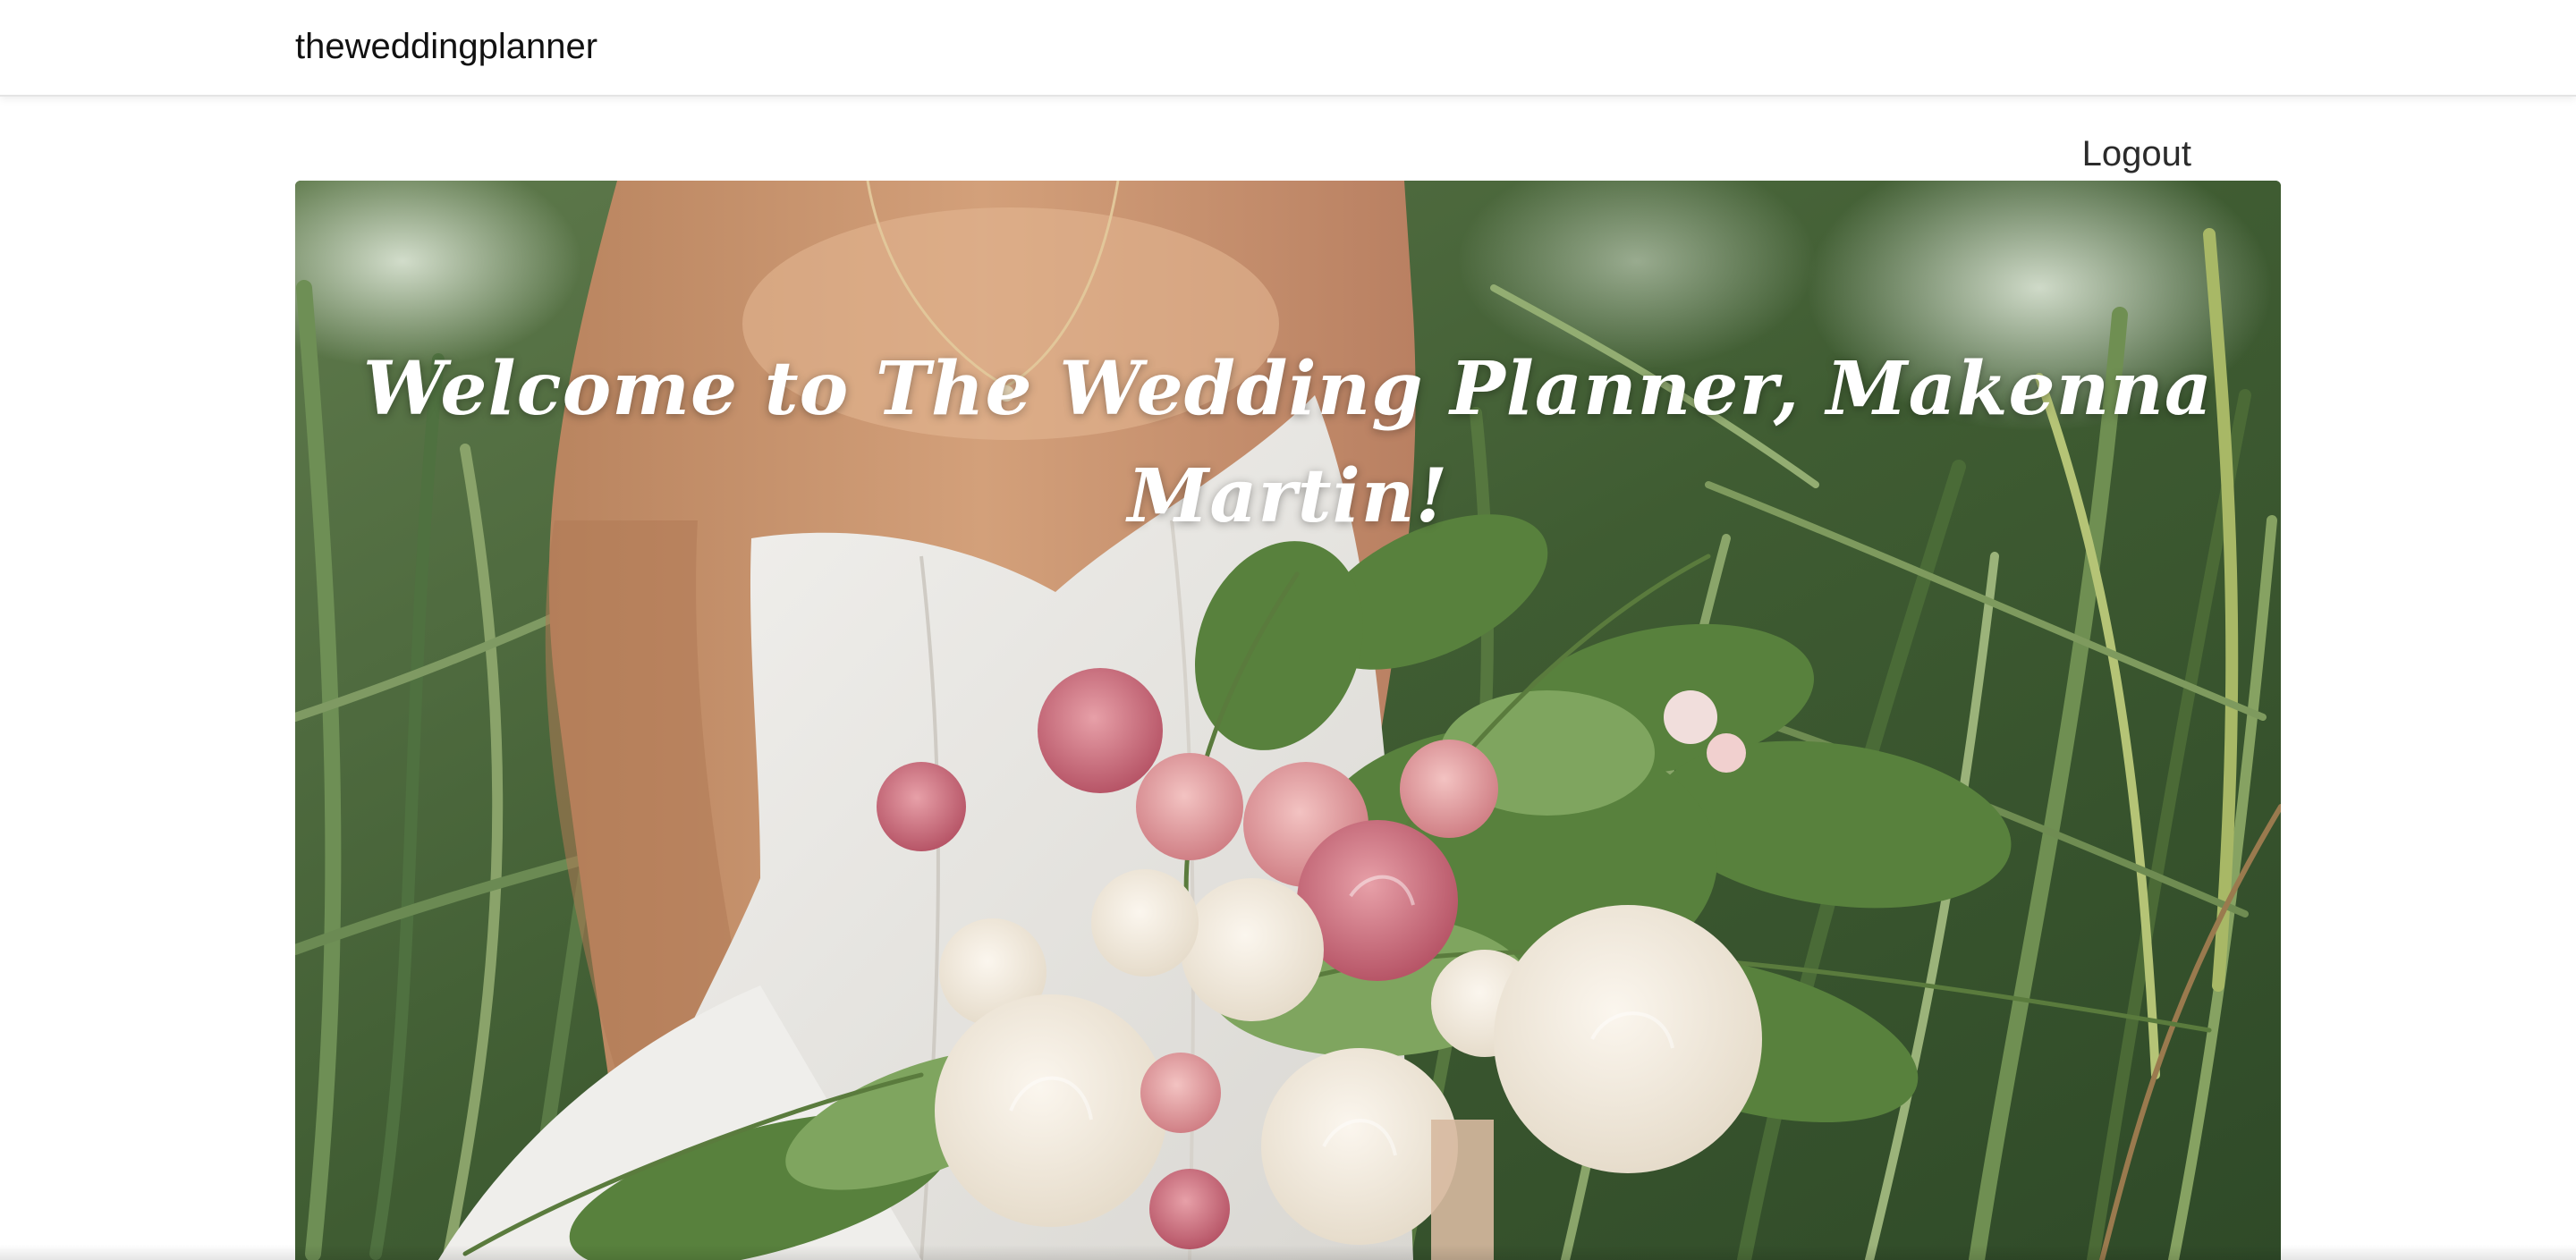 This screenshot has width=2576, height=1260. I want to click on bottom-edge-shadow, so click(1288, 1252).